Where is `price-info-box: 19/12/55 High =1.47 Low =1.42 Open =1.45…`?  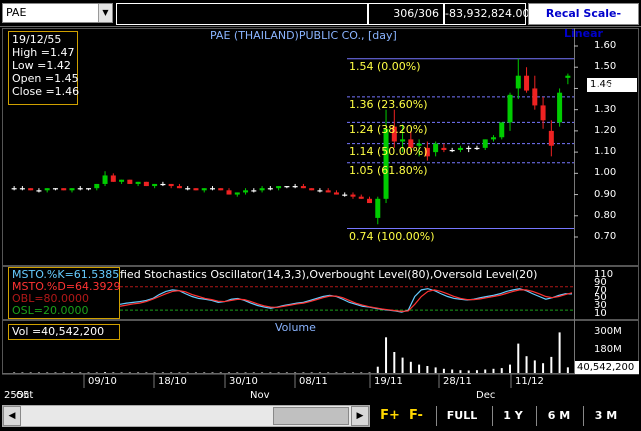 price-info-box: 19/12/55 High =1.47 Low =1.42 Open =1.45… is located at coordinates (44, 68).